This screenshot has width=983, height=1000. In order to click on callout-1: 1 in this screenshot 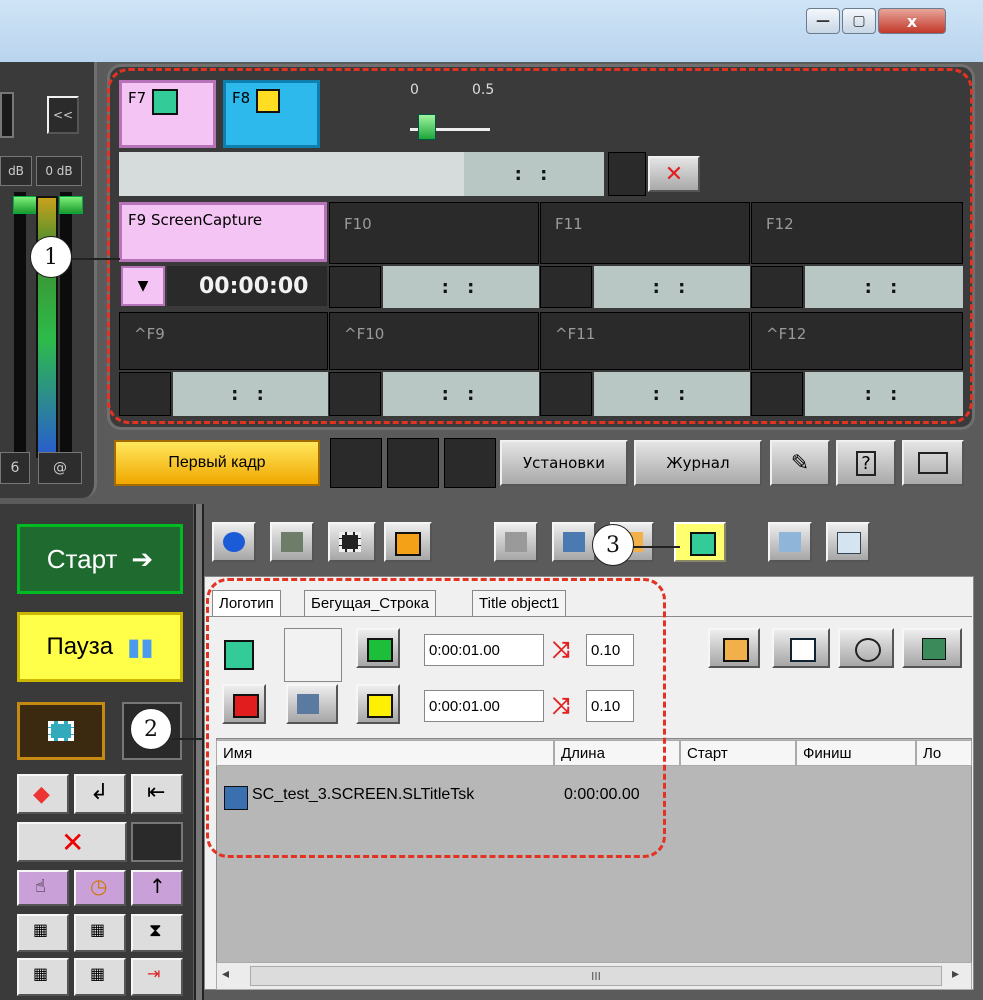, I will do `click(51, 257)`.